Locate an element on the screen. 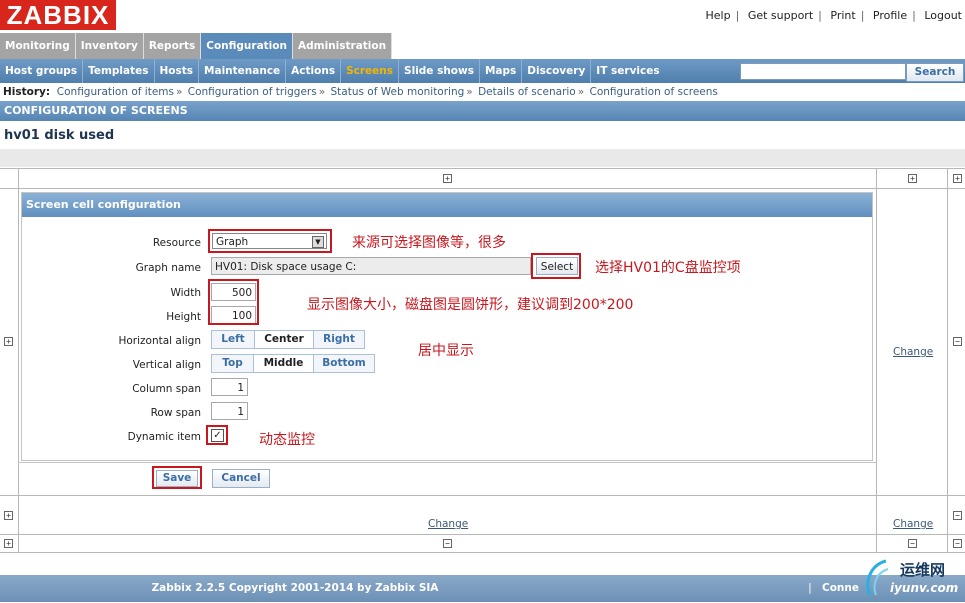 The image size is (965, 603). search-button: Search is located at coordinates (935, 72).